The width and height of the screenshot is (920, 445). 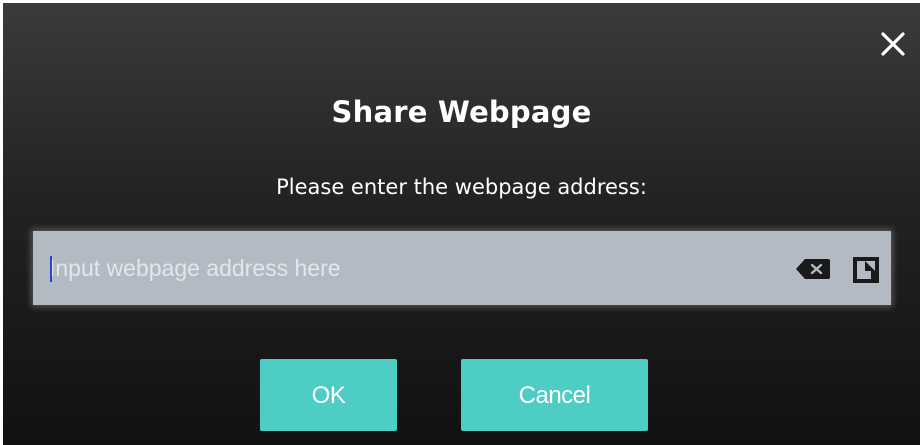 What do you see at coordinates (328, 395) in the screenshot?
I see `ok-button: OK` at bounding box center [328, 395].